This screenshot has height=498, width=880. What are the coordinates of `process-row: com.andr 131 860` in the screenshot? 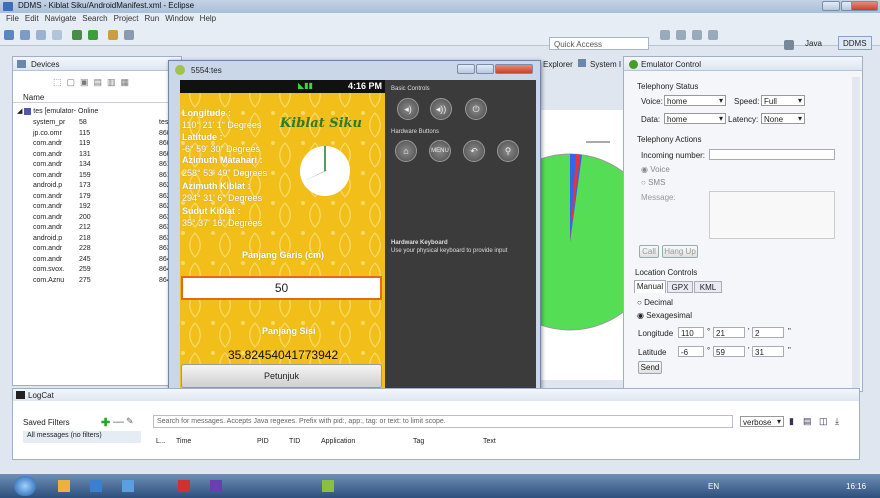 It's located at (102, 155).